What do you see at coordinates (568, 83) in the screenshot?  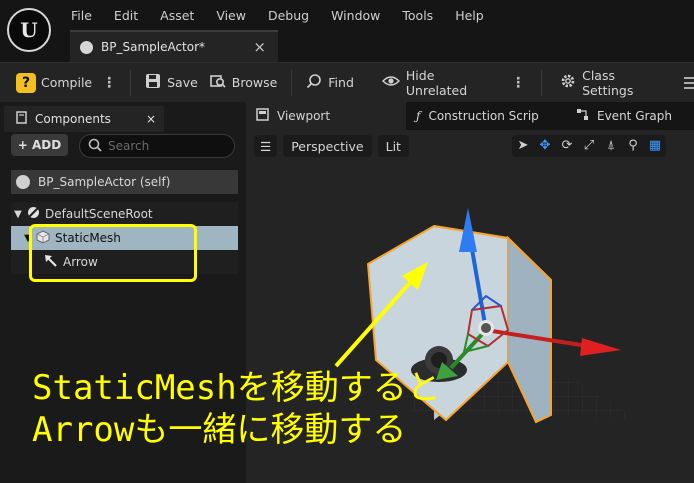 I see `gear-icon` at bounding box center [568, 83].